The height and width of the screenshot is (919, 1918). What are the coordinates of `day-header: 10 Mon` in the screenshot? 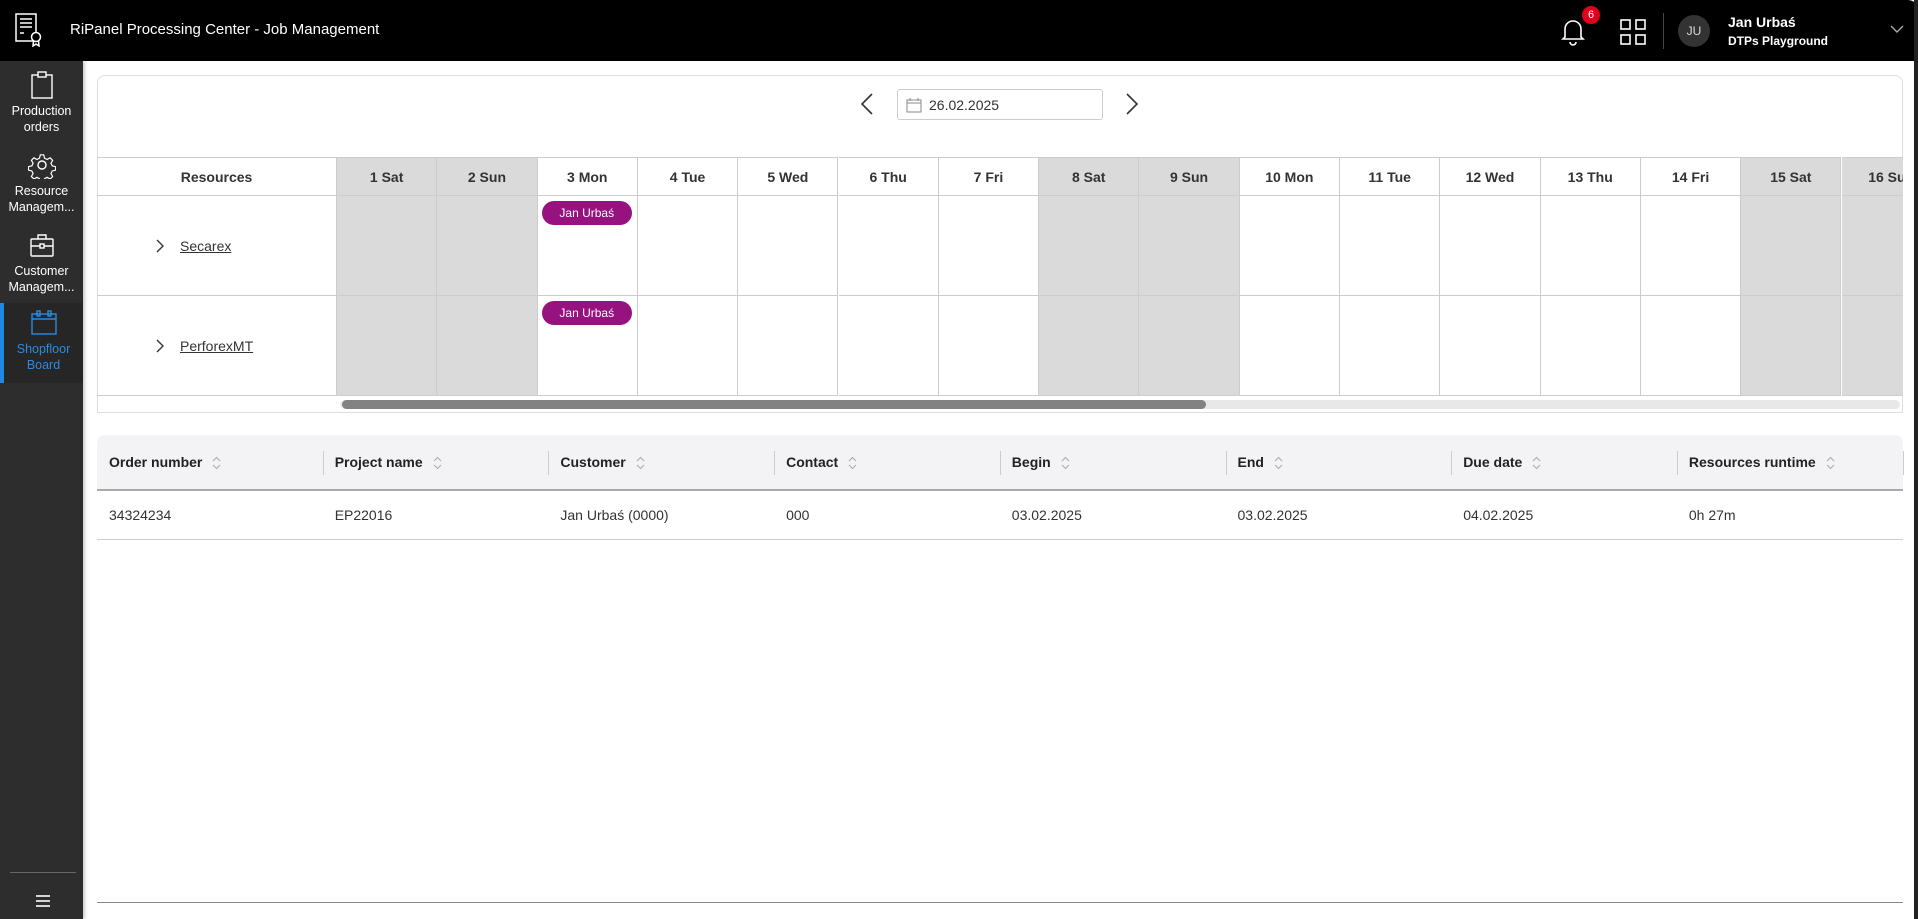 It's located at (1289, 176).